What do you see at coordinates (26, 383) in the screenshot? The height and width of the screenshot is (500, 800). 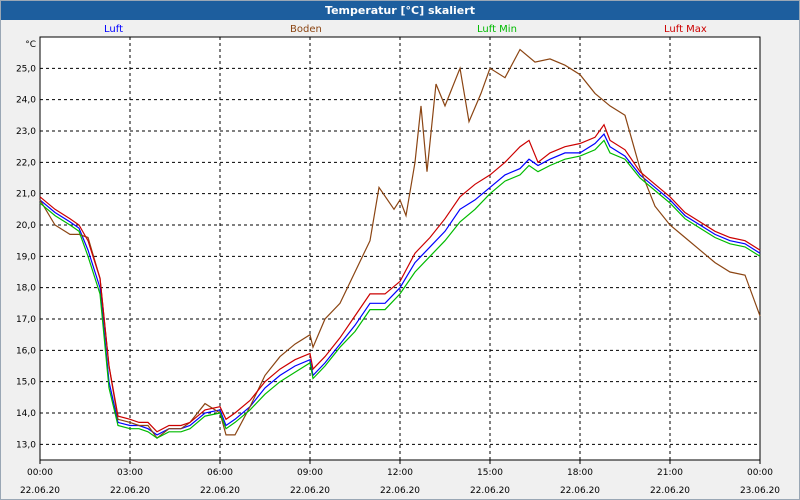 I see `y-tick-label: 15,0` at bounding box center [26, 383].